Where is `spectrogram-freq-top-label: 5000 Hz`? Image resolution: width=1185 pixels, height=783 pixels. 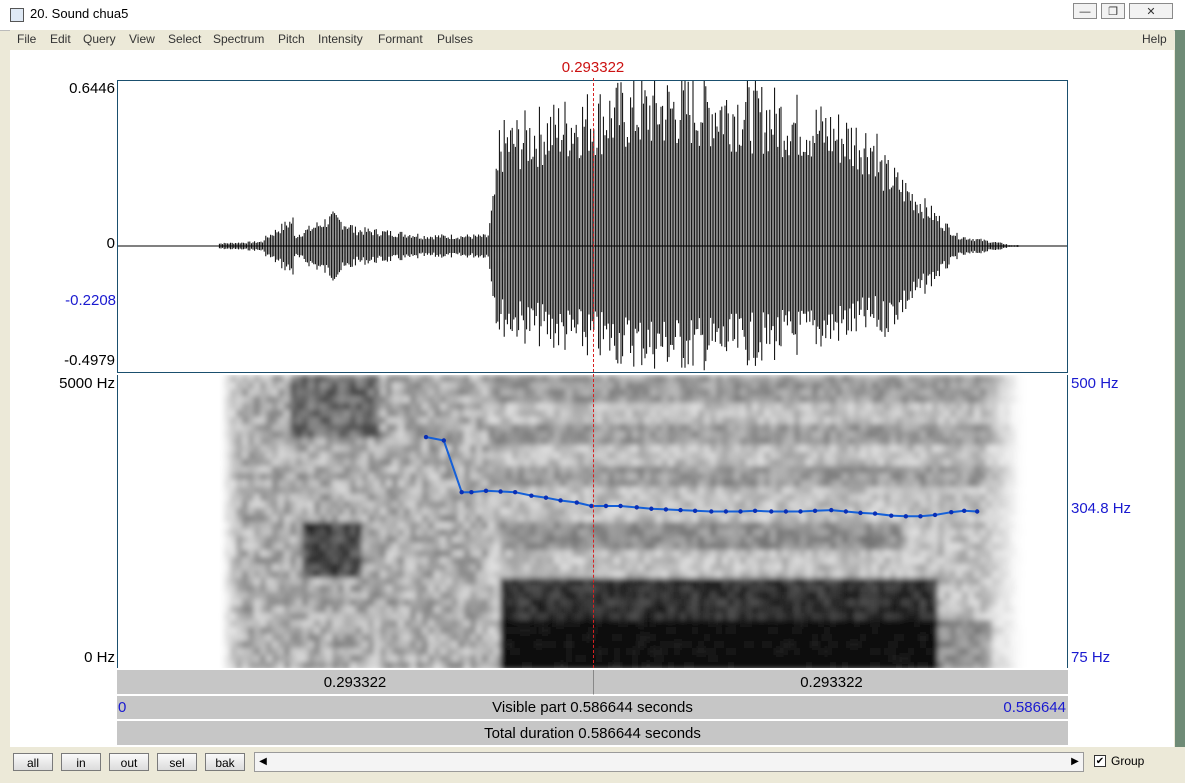 spectrogram-freq-top-label: 5000 Hz is located at coordinates (87, 383).